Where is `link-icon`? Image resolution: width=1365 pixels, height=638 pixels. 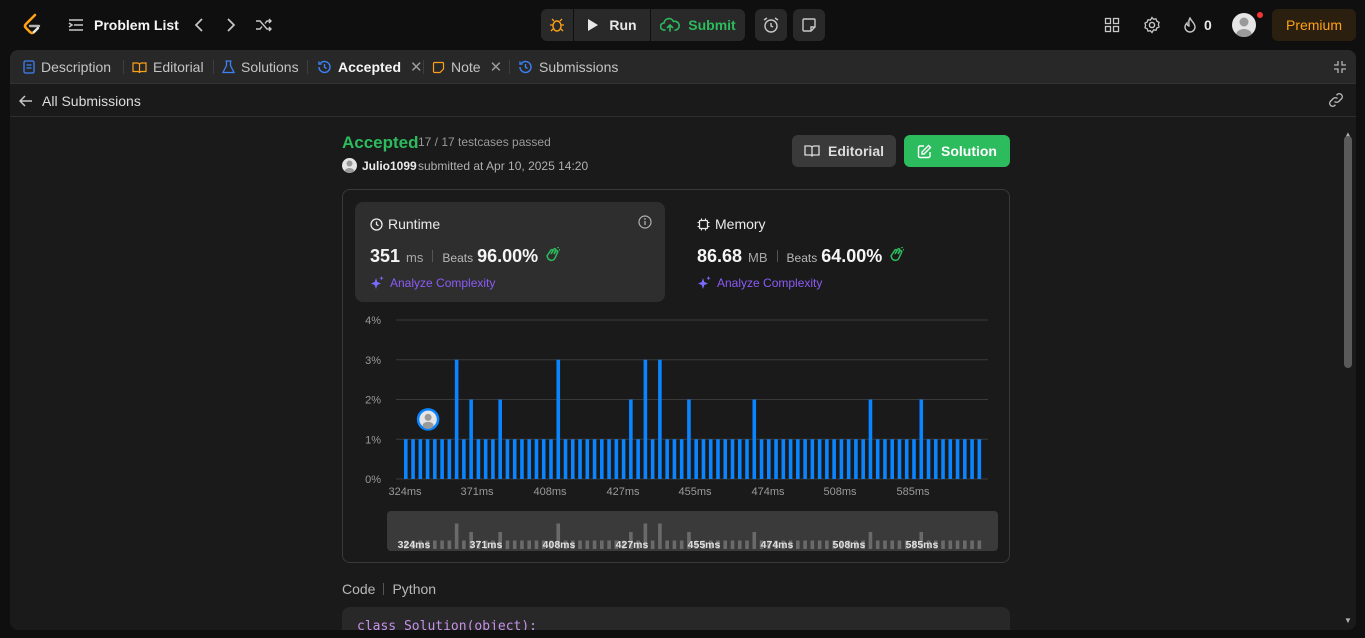 link-icon is located at coordinates (1336, 102).